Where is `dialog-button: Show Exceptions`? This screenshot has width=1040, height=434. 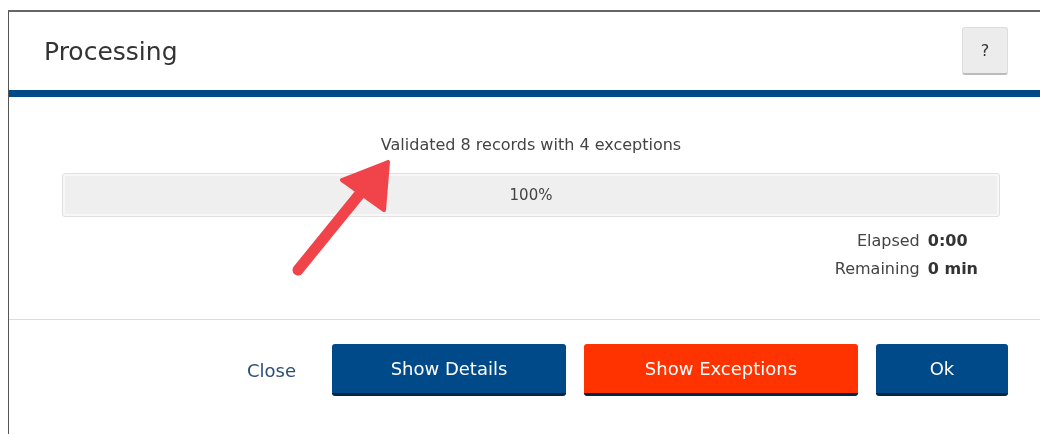 dialog-button: Show Exceptions is located at coordinates (721, 370).